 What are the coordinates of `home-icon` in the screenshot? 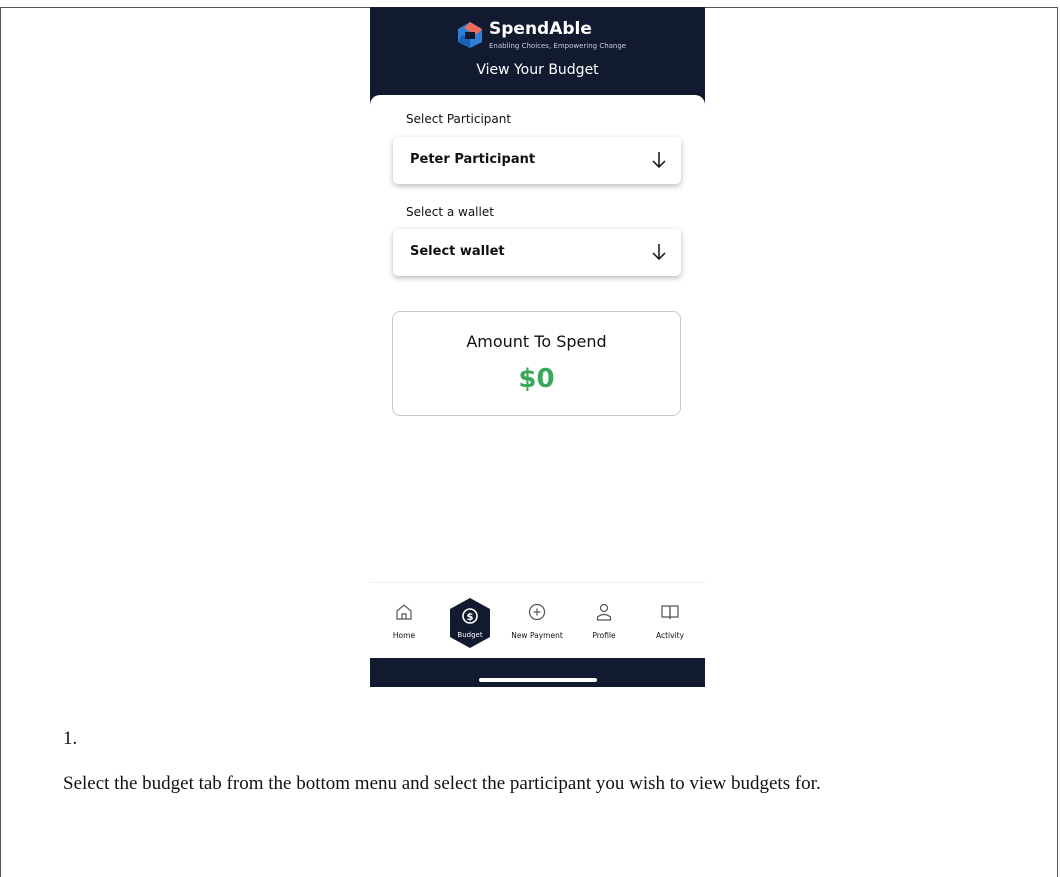 It's located at (404, 612).